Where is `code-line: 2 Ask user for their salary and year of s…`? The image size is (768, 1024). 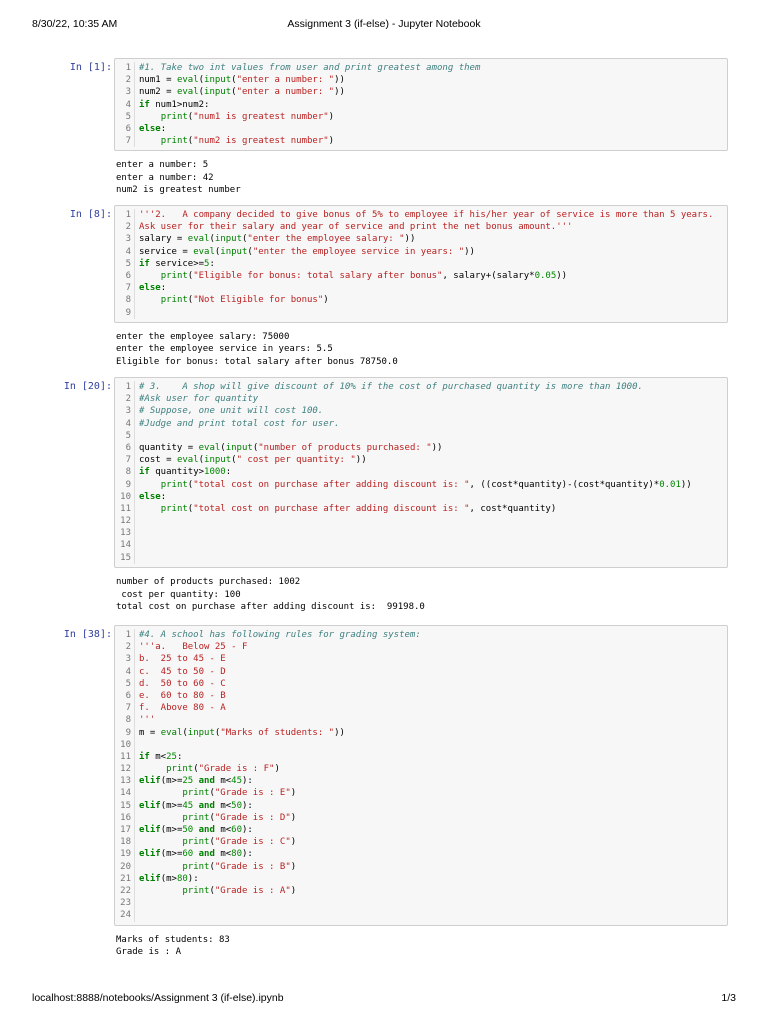
code-line: 2 Ask user for their salary and year of s… is located at coordinates (421, 227).